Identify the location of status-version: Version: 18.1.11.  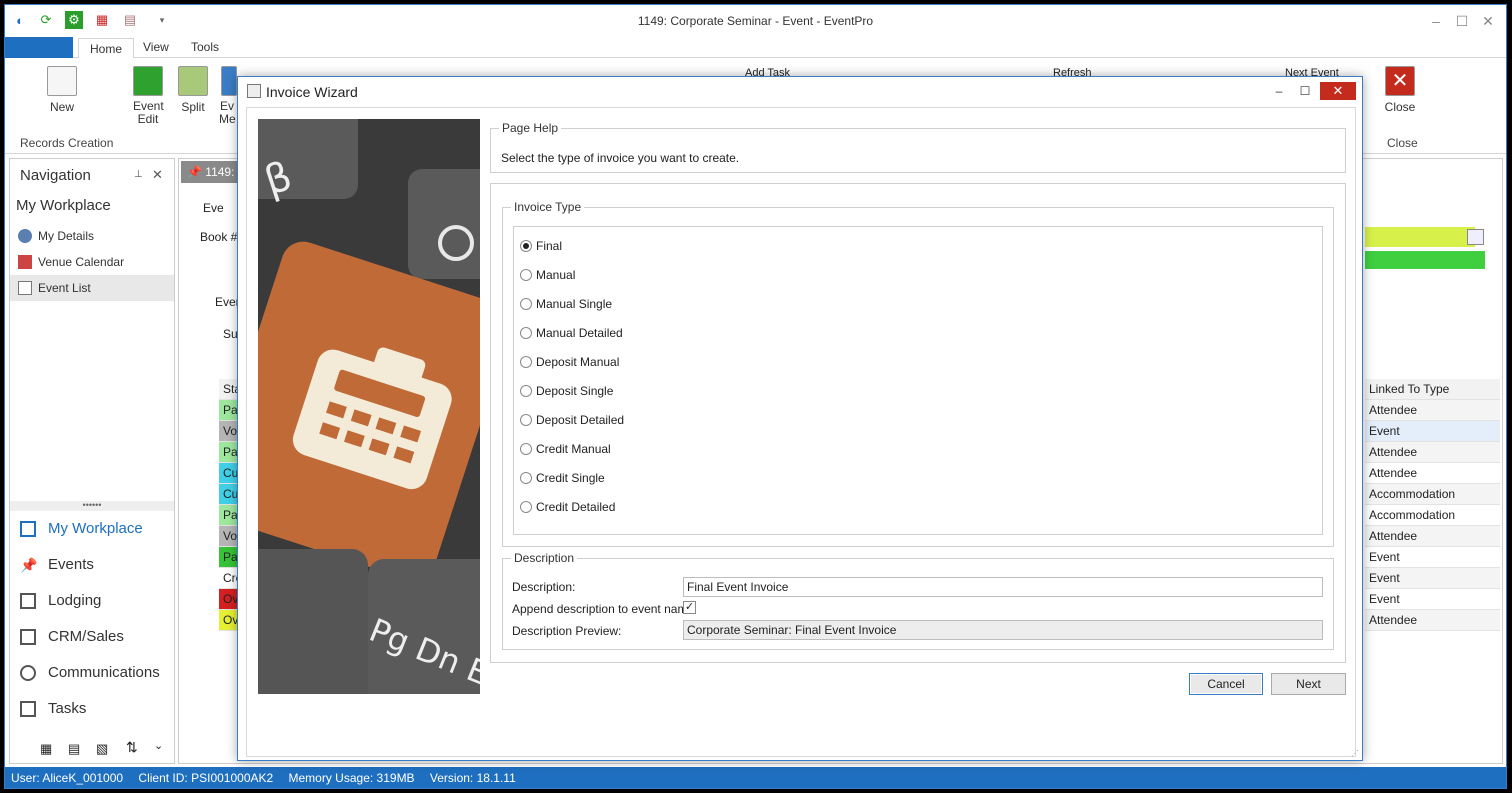
(472, 778).